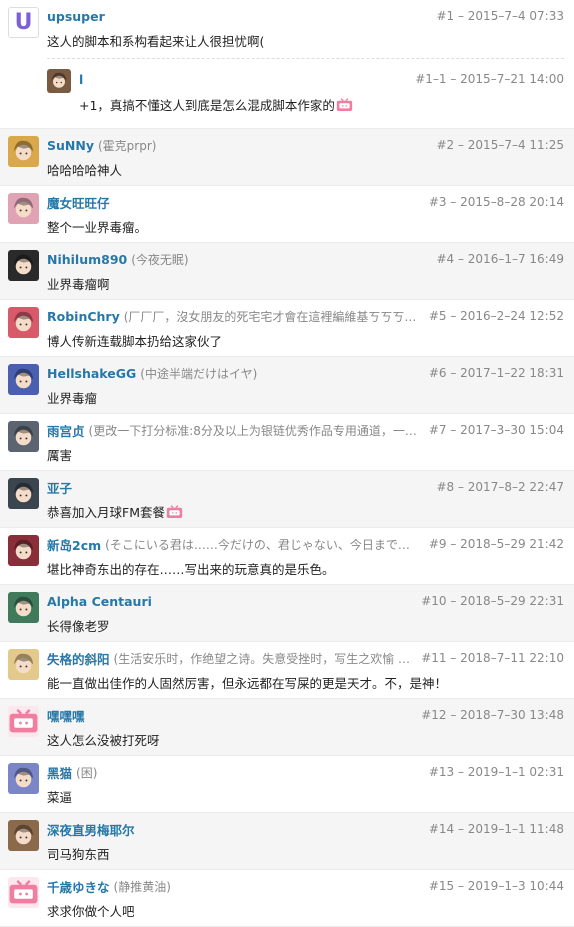 The image size is (574, 927). I want to click on post-floor-timestamp: #13 – 2019–1–1 02:31, so click(496, 772).